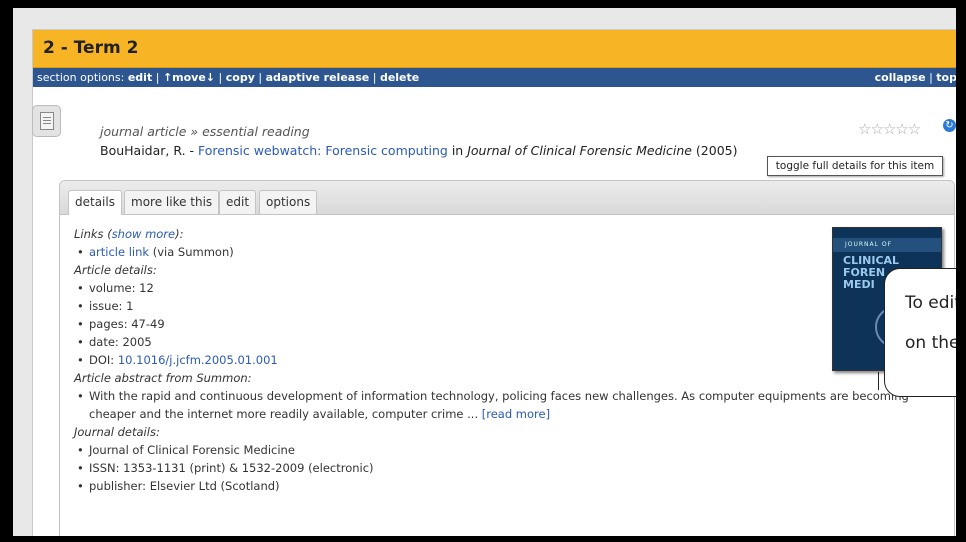  I want to click on move-section-link: ↑move↓, so click(189, 77).